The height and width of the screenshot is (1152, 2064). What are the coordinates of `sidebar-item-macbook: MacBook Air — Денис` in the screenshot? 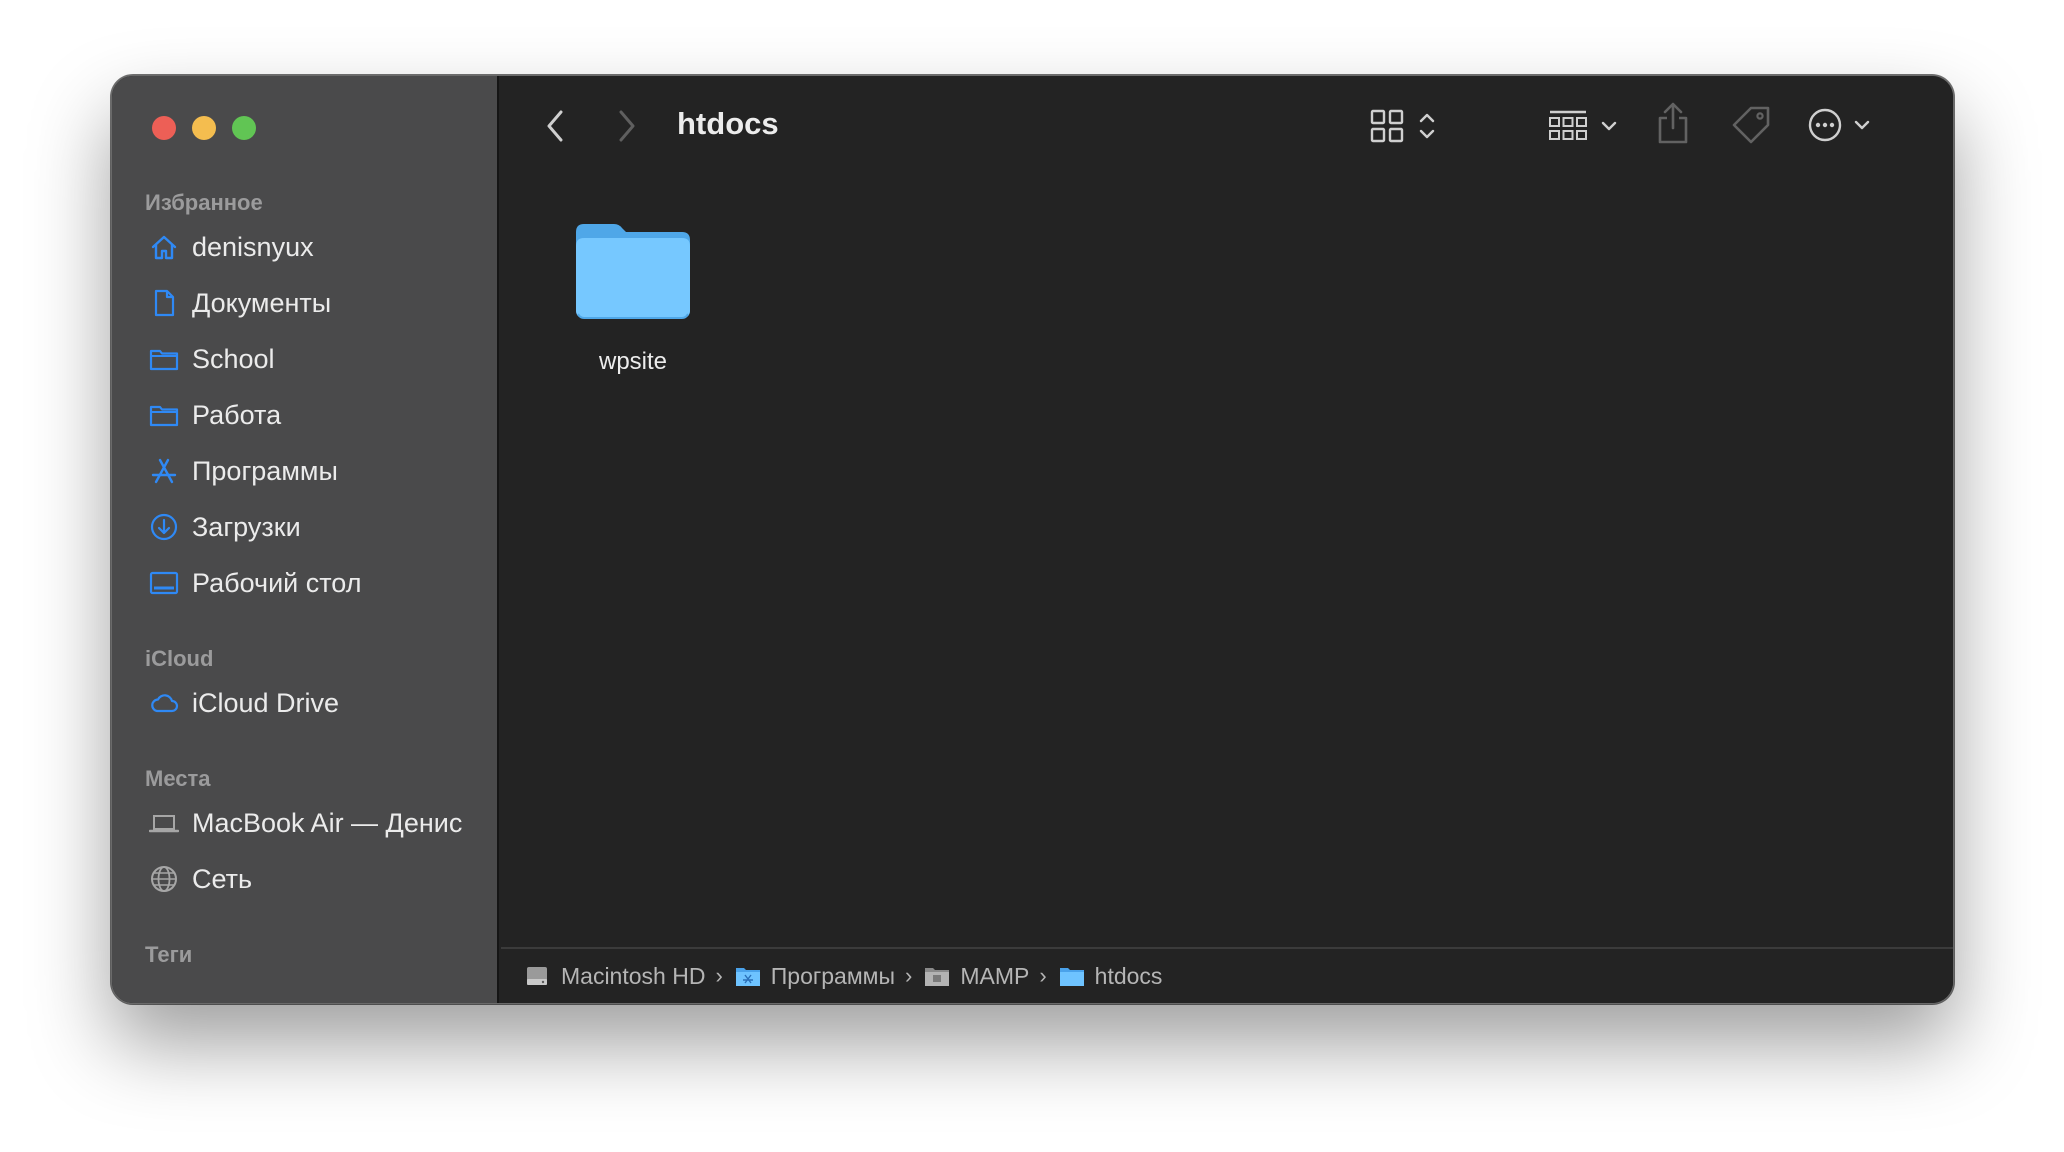 It's located at (309, 823).